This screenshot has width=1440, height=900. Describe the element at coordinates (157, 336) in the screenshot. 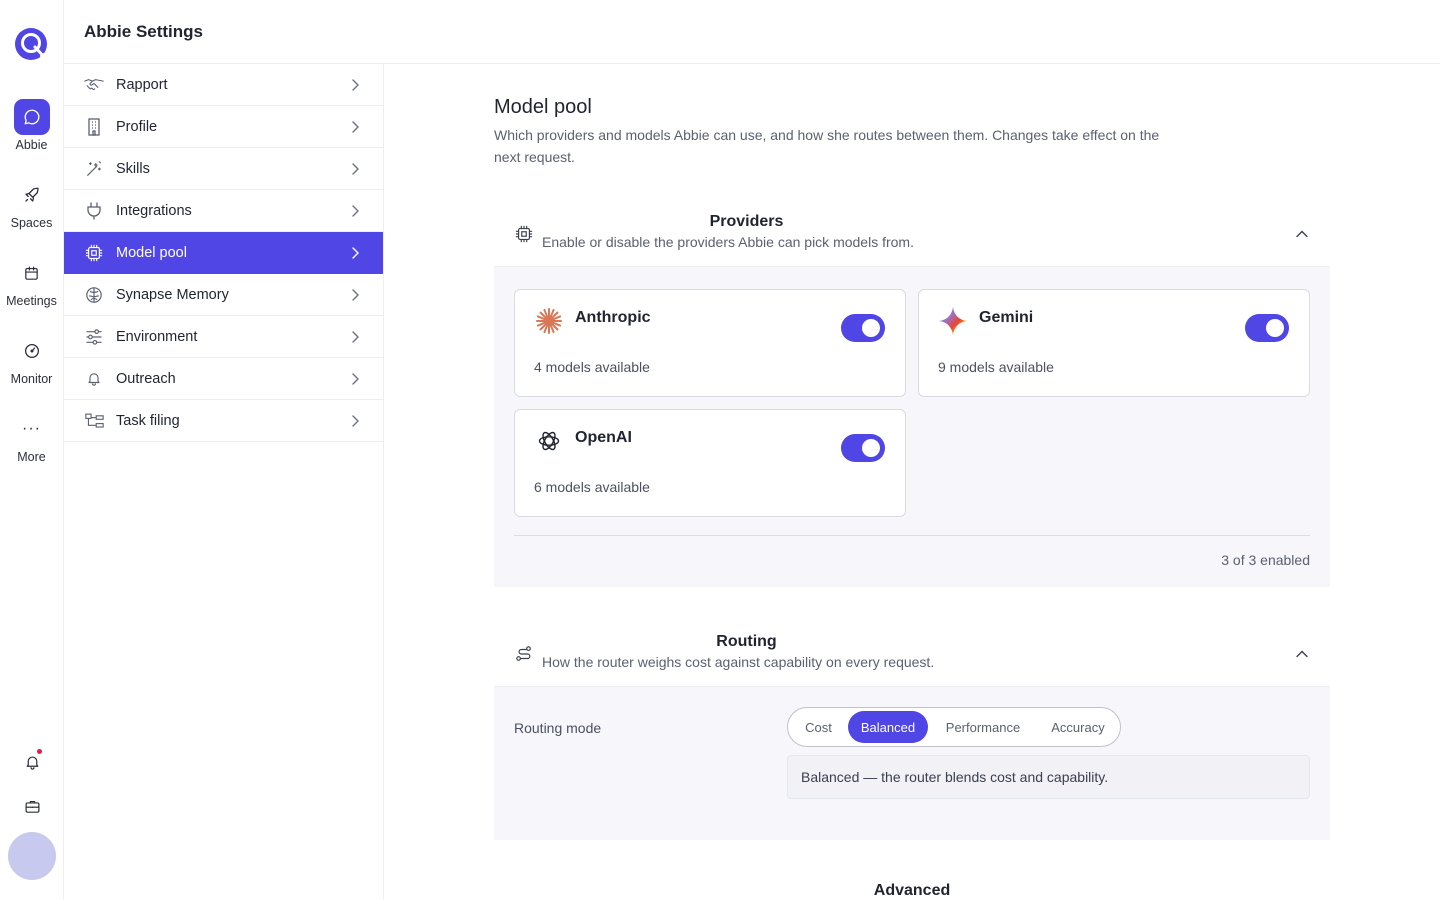

I see `nav-item-label: Environment` at that location.